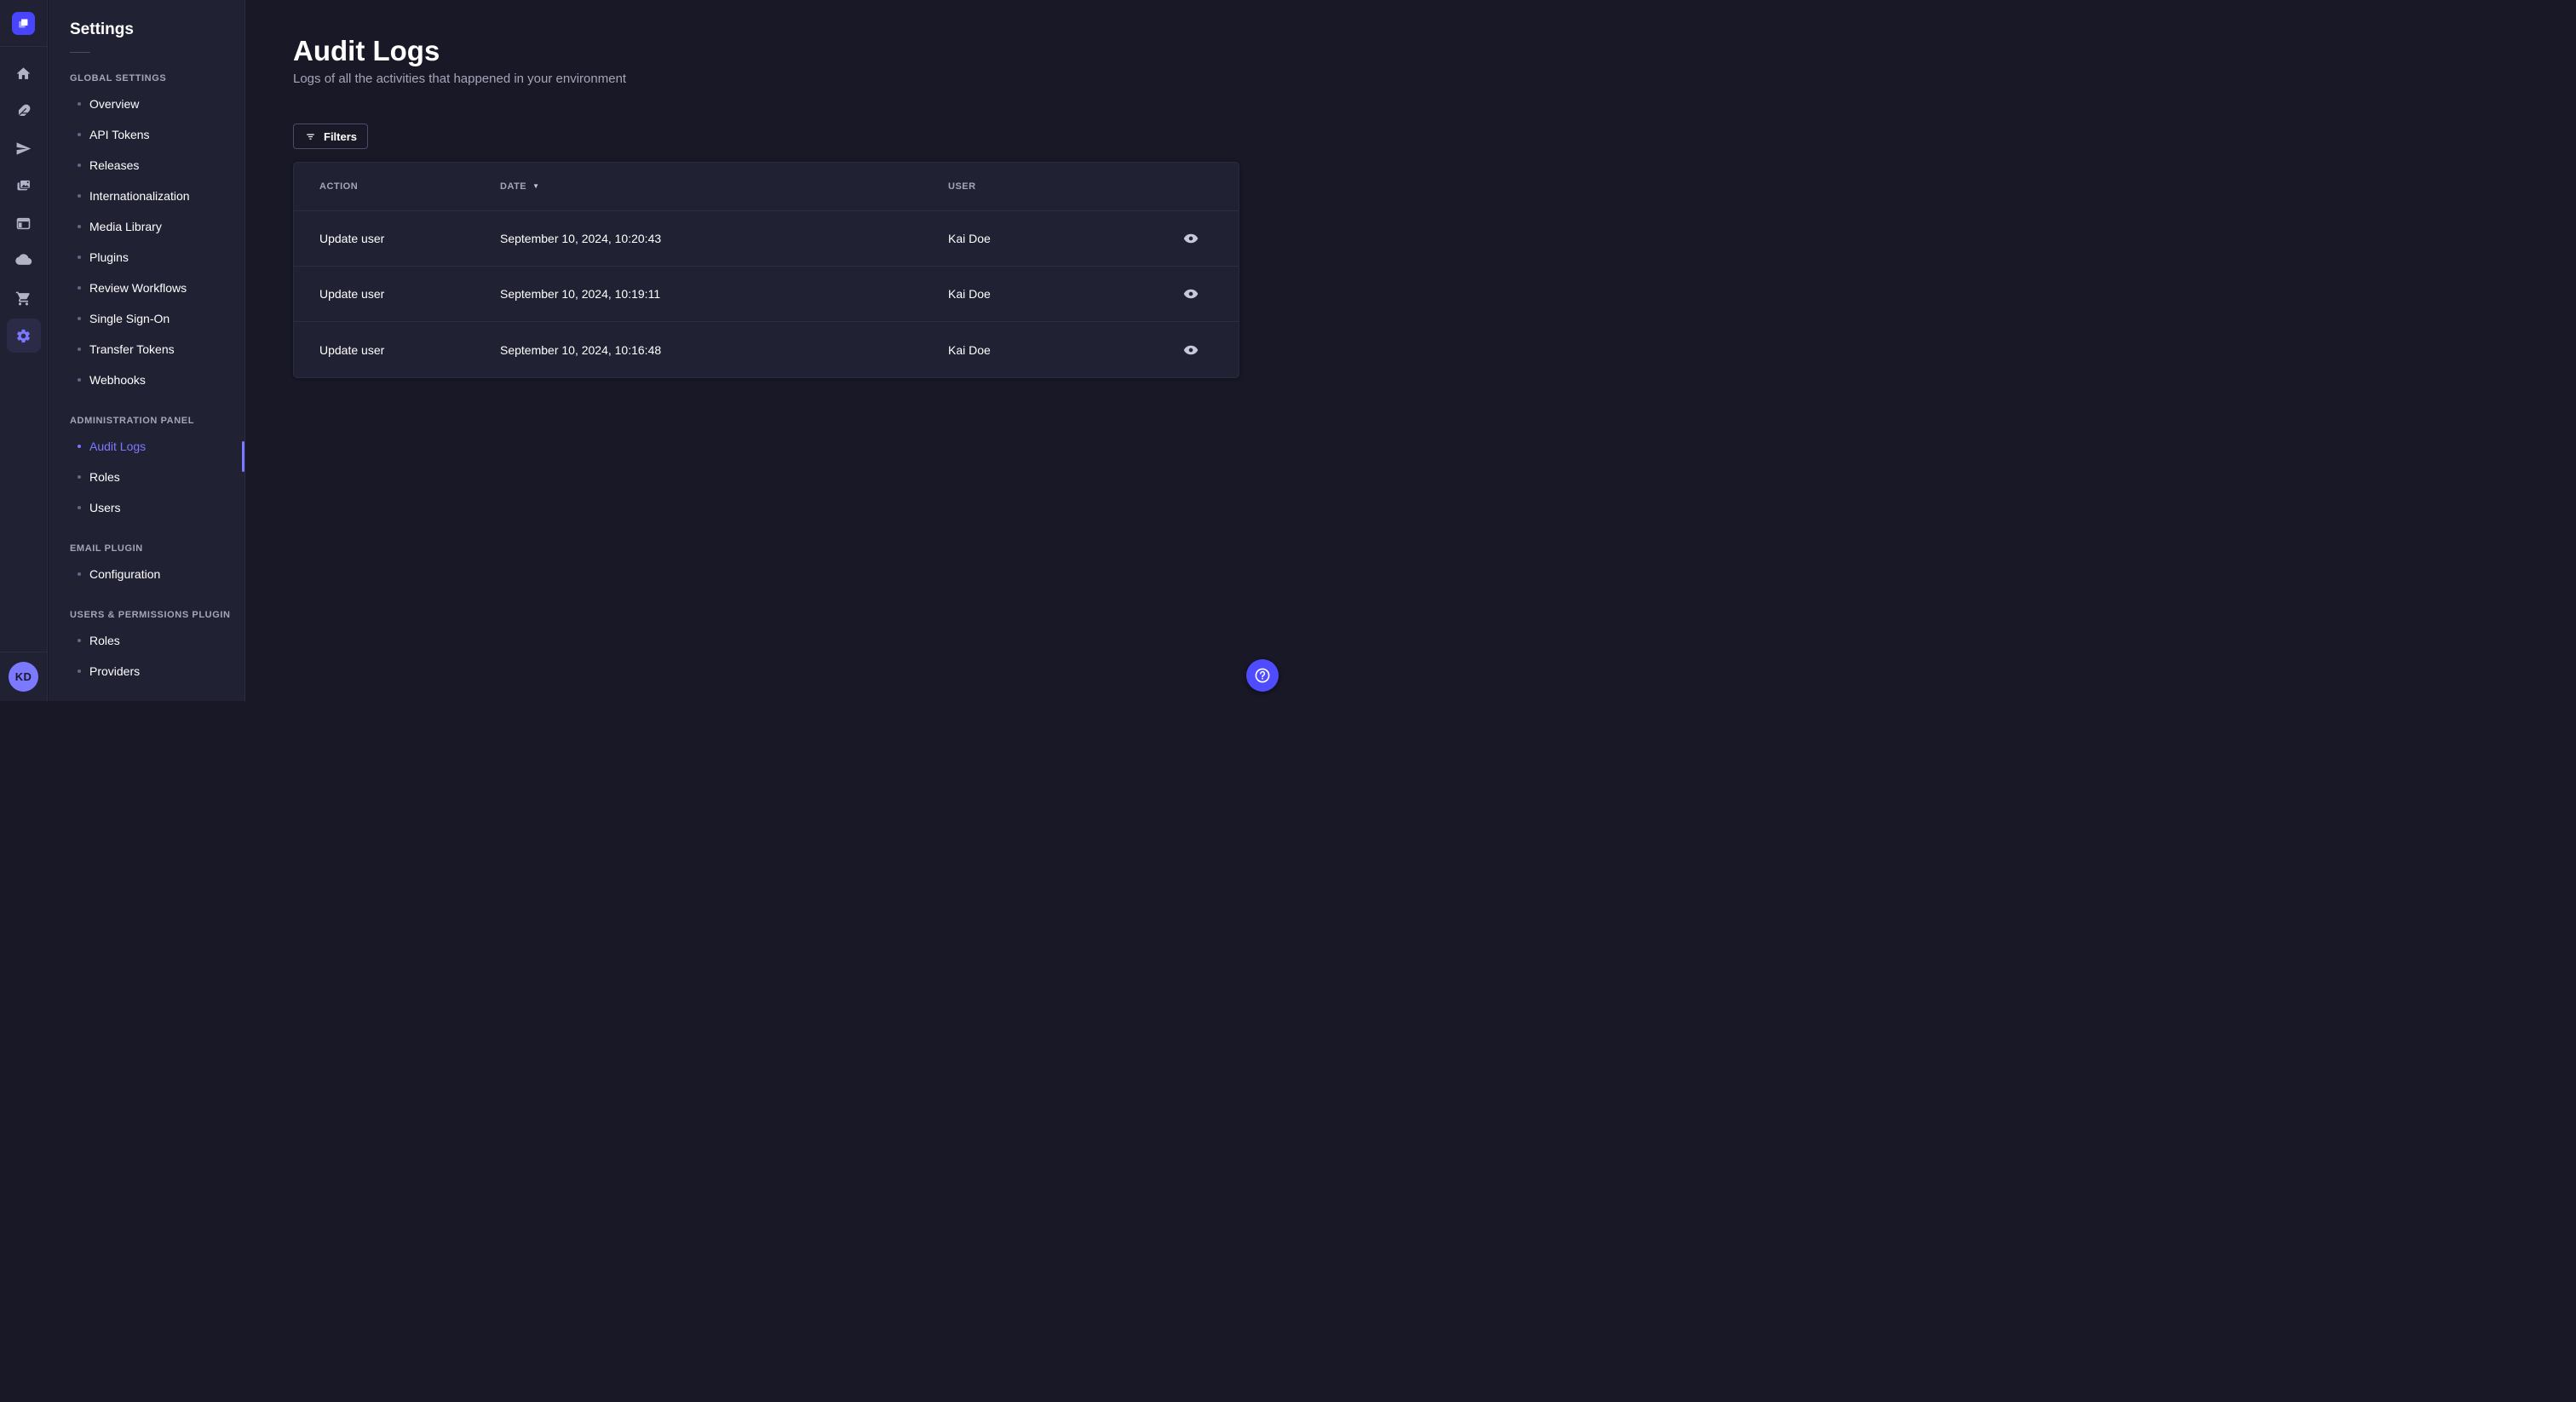 This screenshot has height=1402, width=2576. I want to click on section-label-global-settings: GLOBAL SETTINGS, so click(119, 78).